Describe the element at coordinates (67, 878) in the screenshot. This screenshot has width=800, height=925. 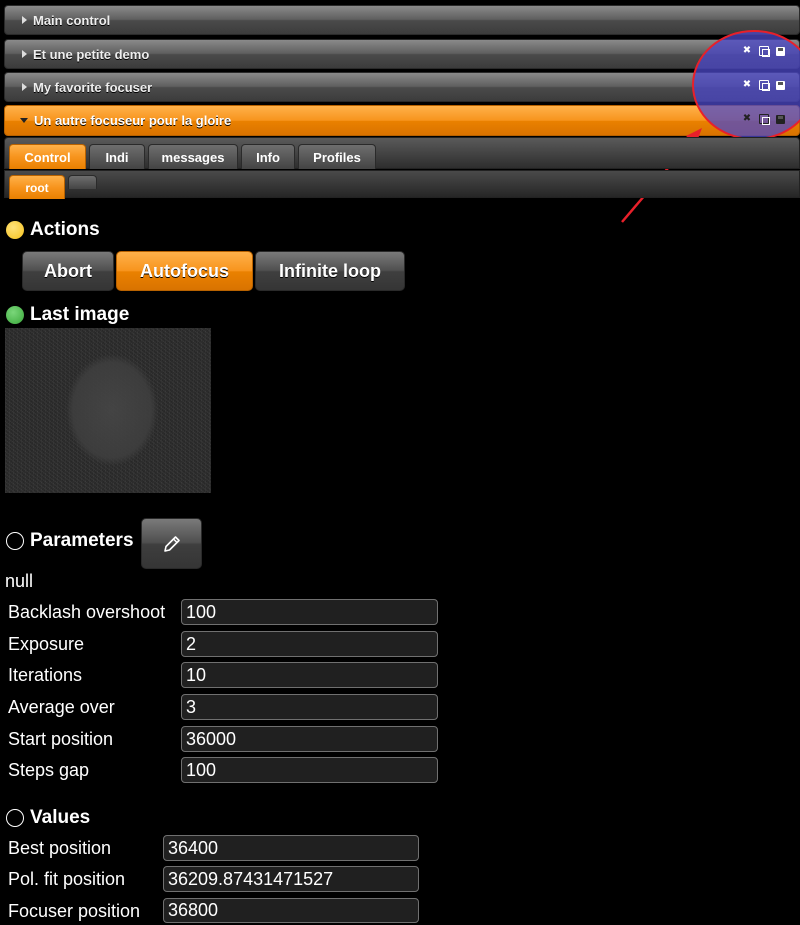
I see `field-label: Pol. fit position` at that location.